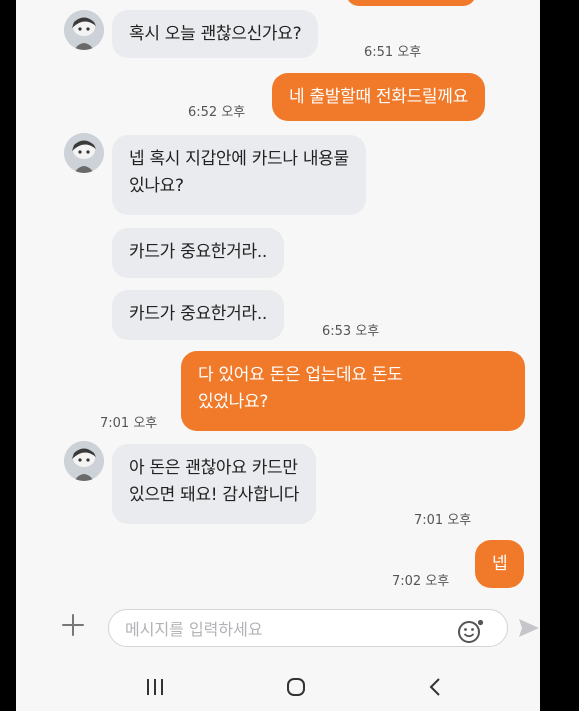 The height and width of the screenshot is (711, 579). What do you see at coordinates (239, 175) in the screenshot?
I see `incoming-message: 넵 혹시 지갑안에 카드나 내용물 있나요?` at bounding box center [239, 175].